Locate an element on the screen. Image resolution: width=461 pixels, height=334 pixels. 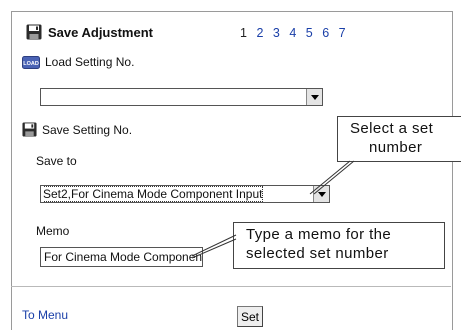
load-icon: LOAD is located at coordinates (31, 62).